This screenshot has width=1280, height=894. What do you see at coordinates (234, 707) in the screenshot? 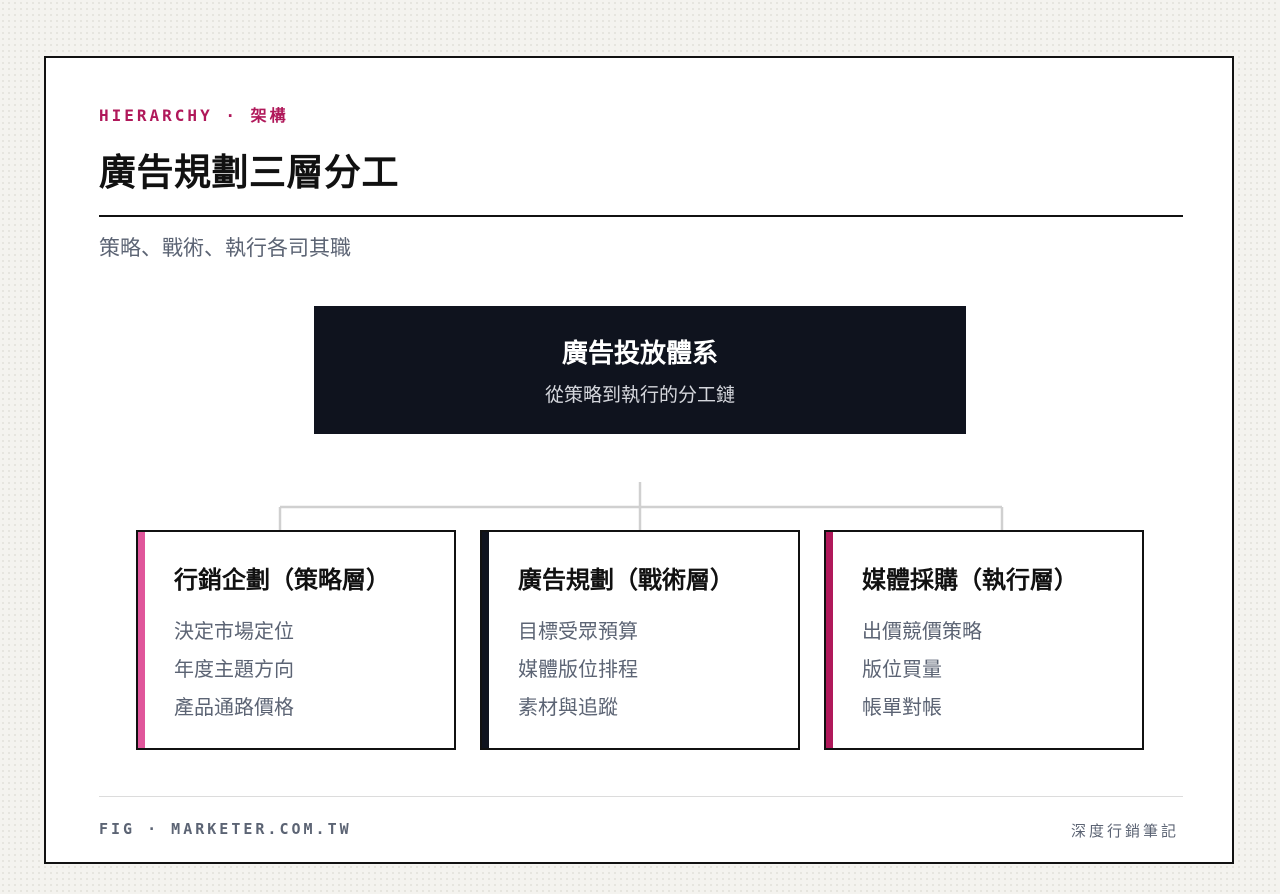
I see `list-item: 產品通路價格` at bounding box center [234, 707].